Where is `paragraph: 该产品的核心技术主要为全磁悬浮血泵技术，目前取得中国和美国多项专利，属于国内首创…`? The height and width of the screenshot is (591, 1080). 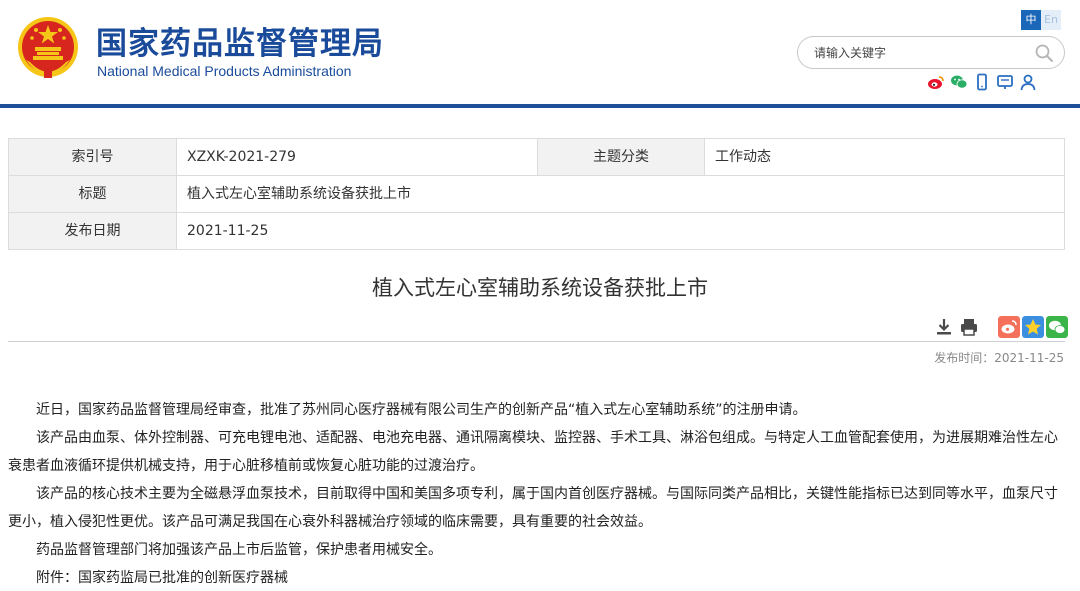 paragraph: 该产品的核心技术主要为全磁悬浮血泵技术，目前取得中国和美国多项专利，属于国内首创… is located at coordinates (533, 508).